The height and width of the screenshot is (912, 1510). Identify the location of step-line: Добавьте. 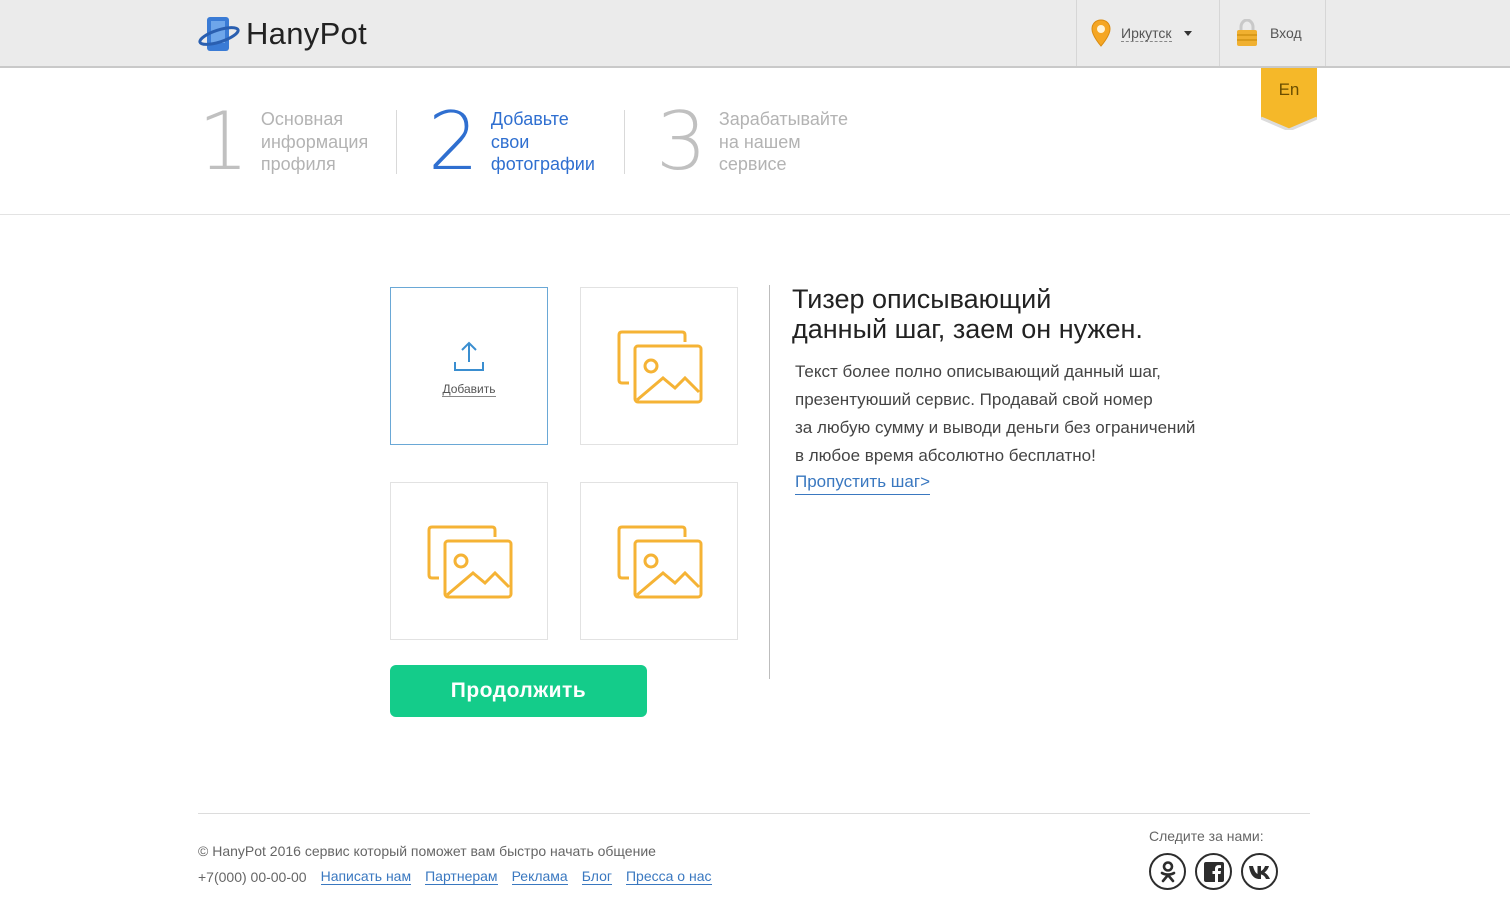
(529, 119).